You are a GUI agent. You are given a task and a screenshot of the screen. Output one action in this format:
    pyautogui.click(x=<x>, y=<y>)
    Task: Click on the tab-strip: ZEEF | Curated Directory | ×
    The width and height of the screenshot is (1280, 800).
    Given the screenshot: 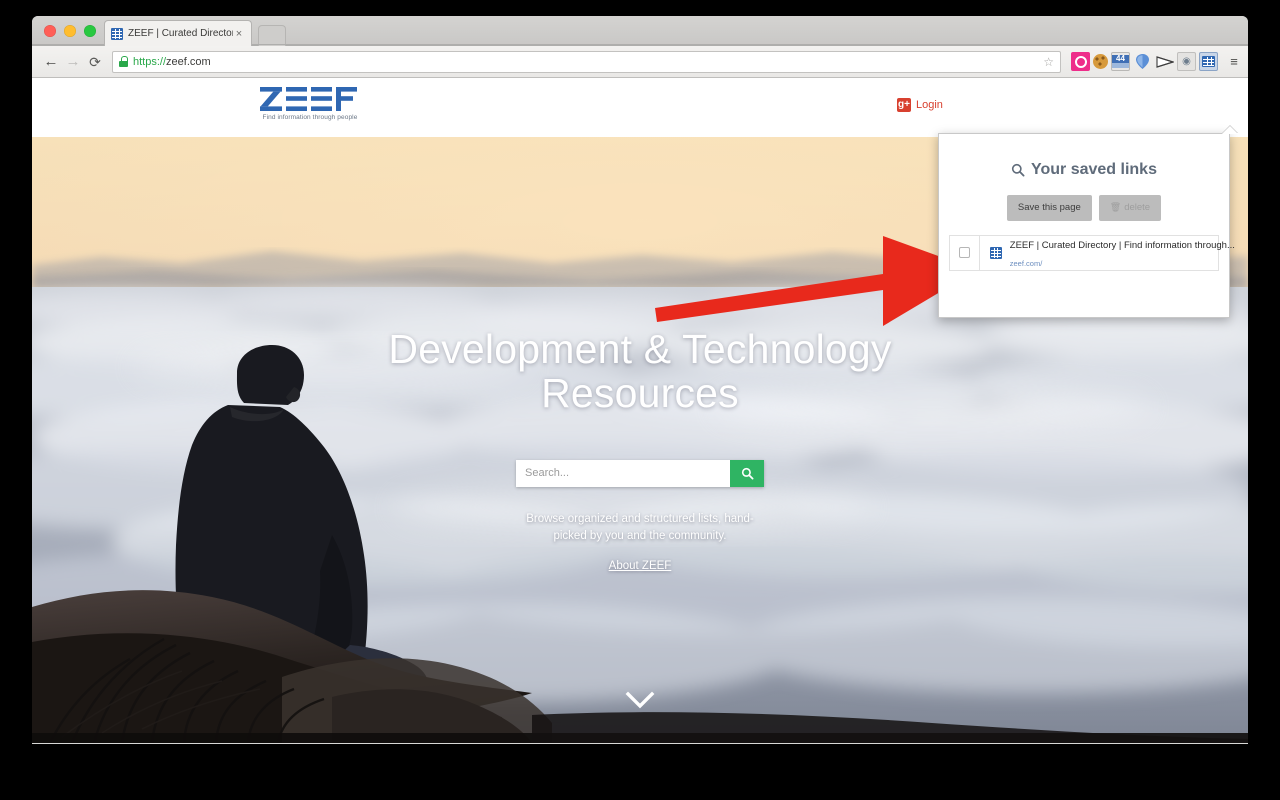 What is the action you would take?
    pyautogui.click(x=640, y=31)
    